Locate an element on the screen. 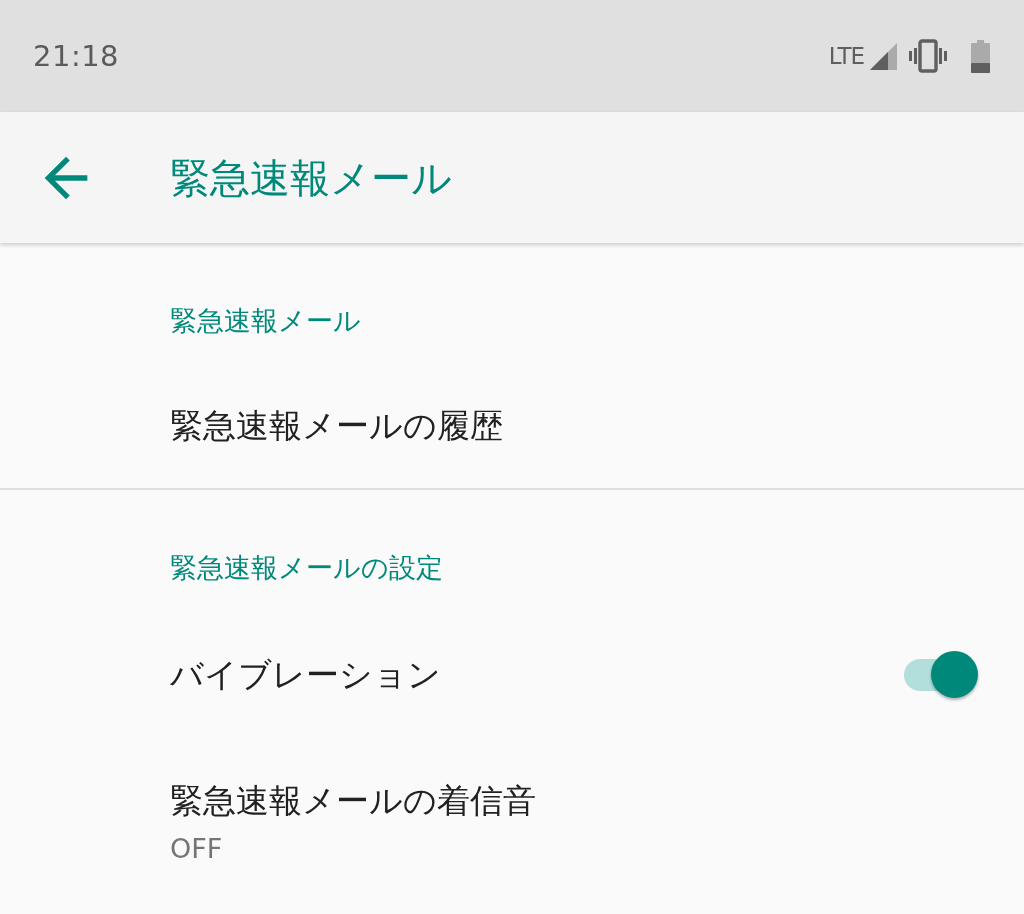  signal-icon is located at coordinates (883, 56).